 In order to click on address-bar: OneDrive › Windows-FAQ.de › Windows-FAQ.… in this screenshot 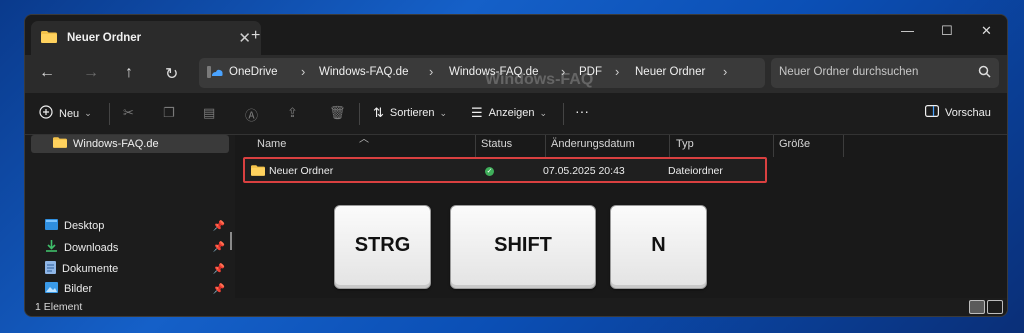, I will do `click(482, 73)`.